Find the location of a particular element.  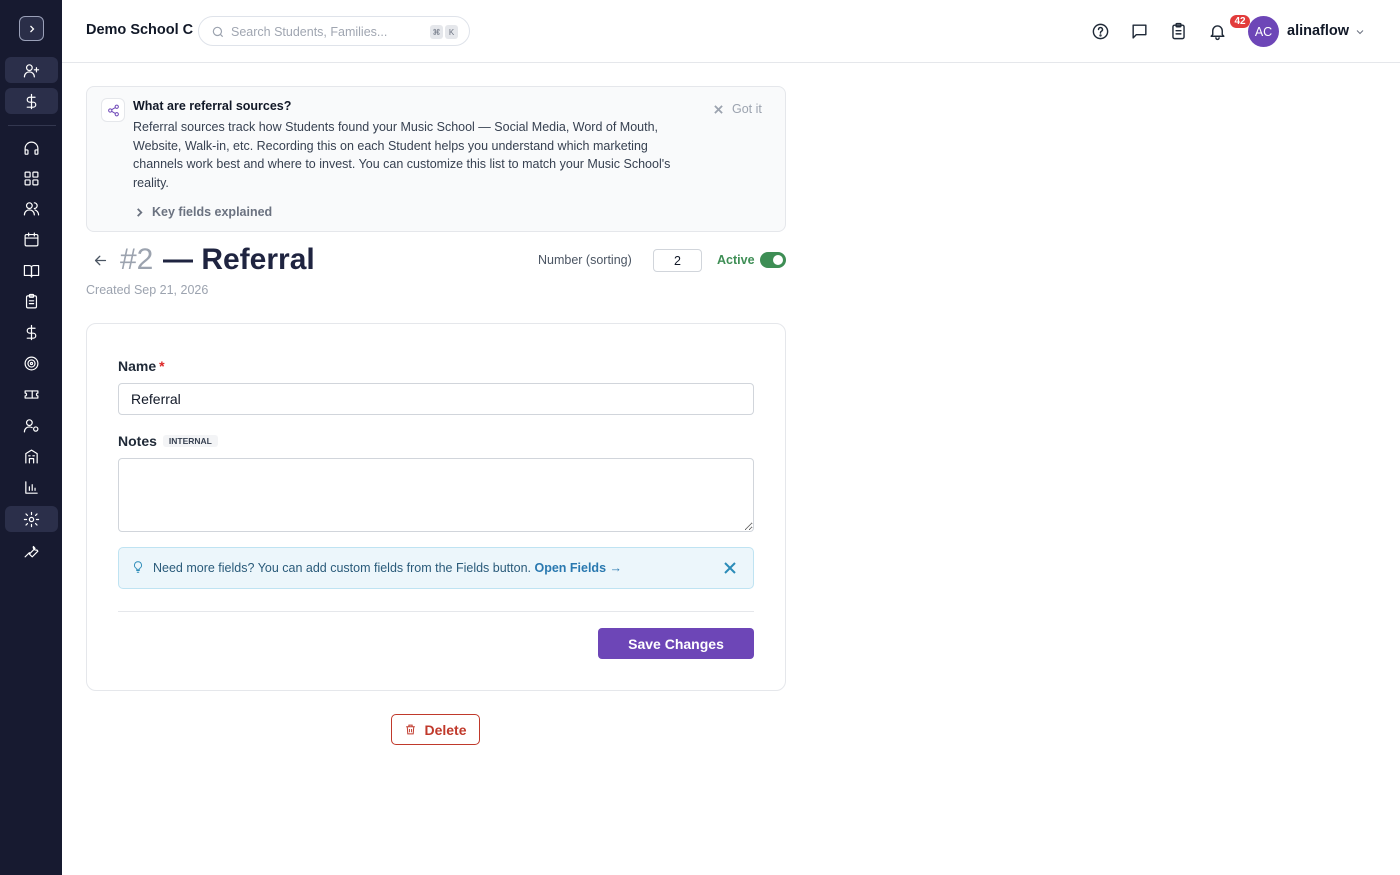

help-button is located at coordinates (1100, 31).